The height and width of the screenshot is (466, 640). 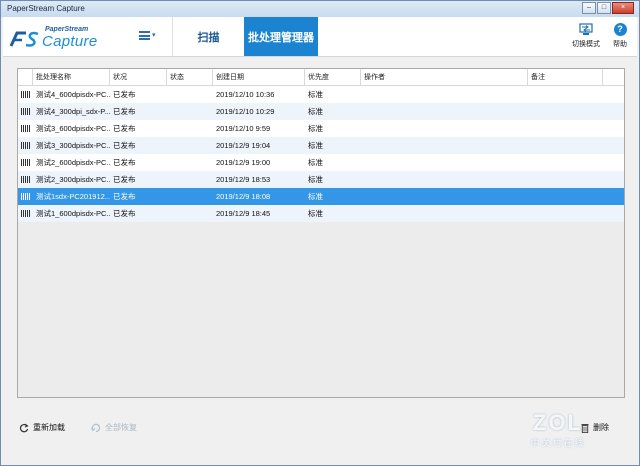 I want to click on tab-scan: 扫描, so click(x=208, y=36).